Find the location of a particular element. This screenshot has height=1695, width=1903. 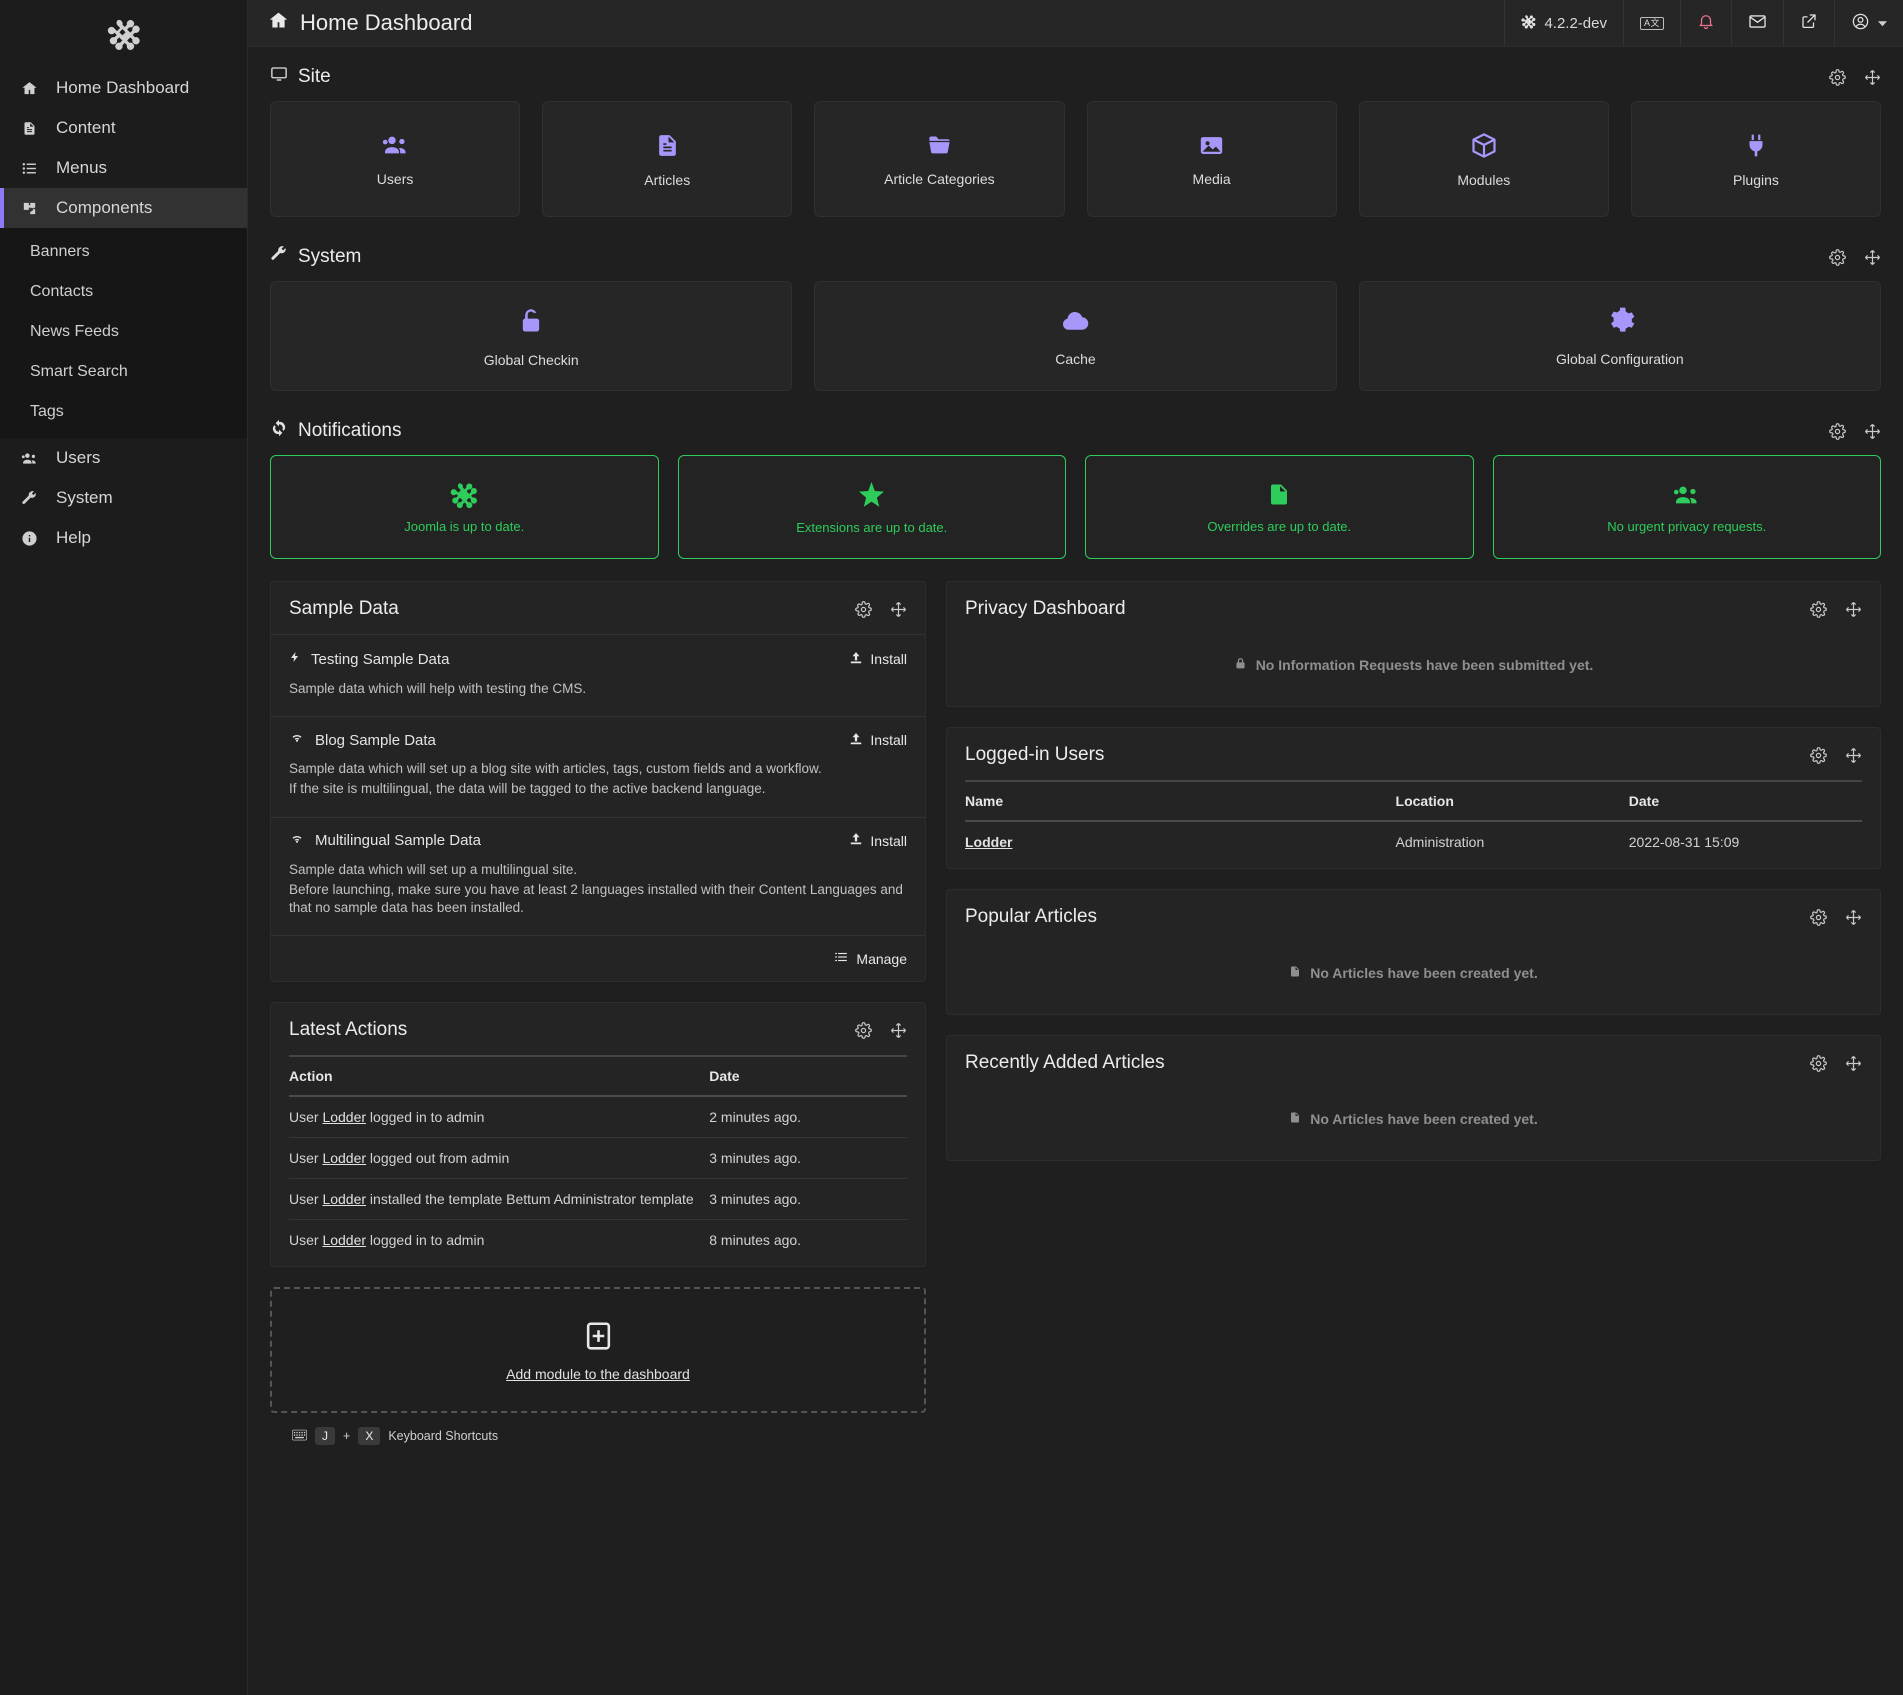

sample-data-item-name: Blog Sample Data is located at coordinates (375, 740).